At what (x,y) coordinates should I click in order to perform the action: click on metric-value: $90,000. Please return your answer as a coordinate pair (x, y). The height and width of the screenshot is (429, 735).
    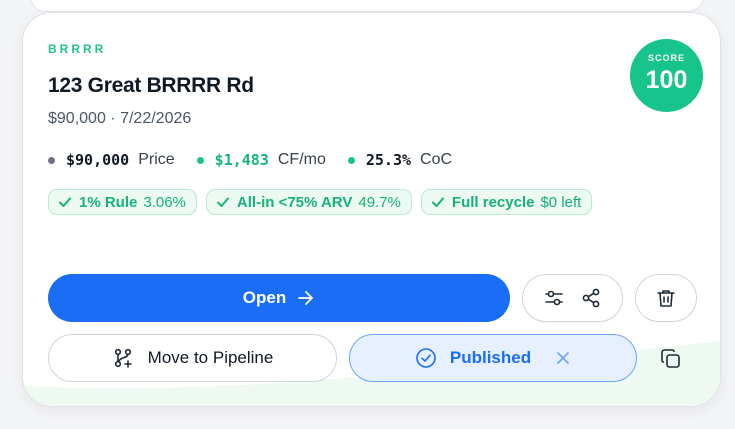
    Looking at the image, I should click on (98, 160).